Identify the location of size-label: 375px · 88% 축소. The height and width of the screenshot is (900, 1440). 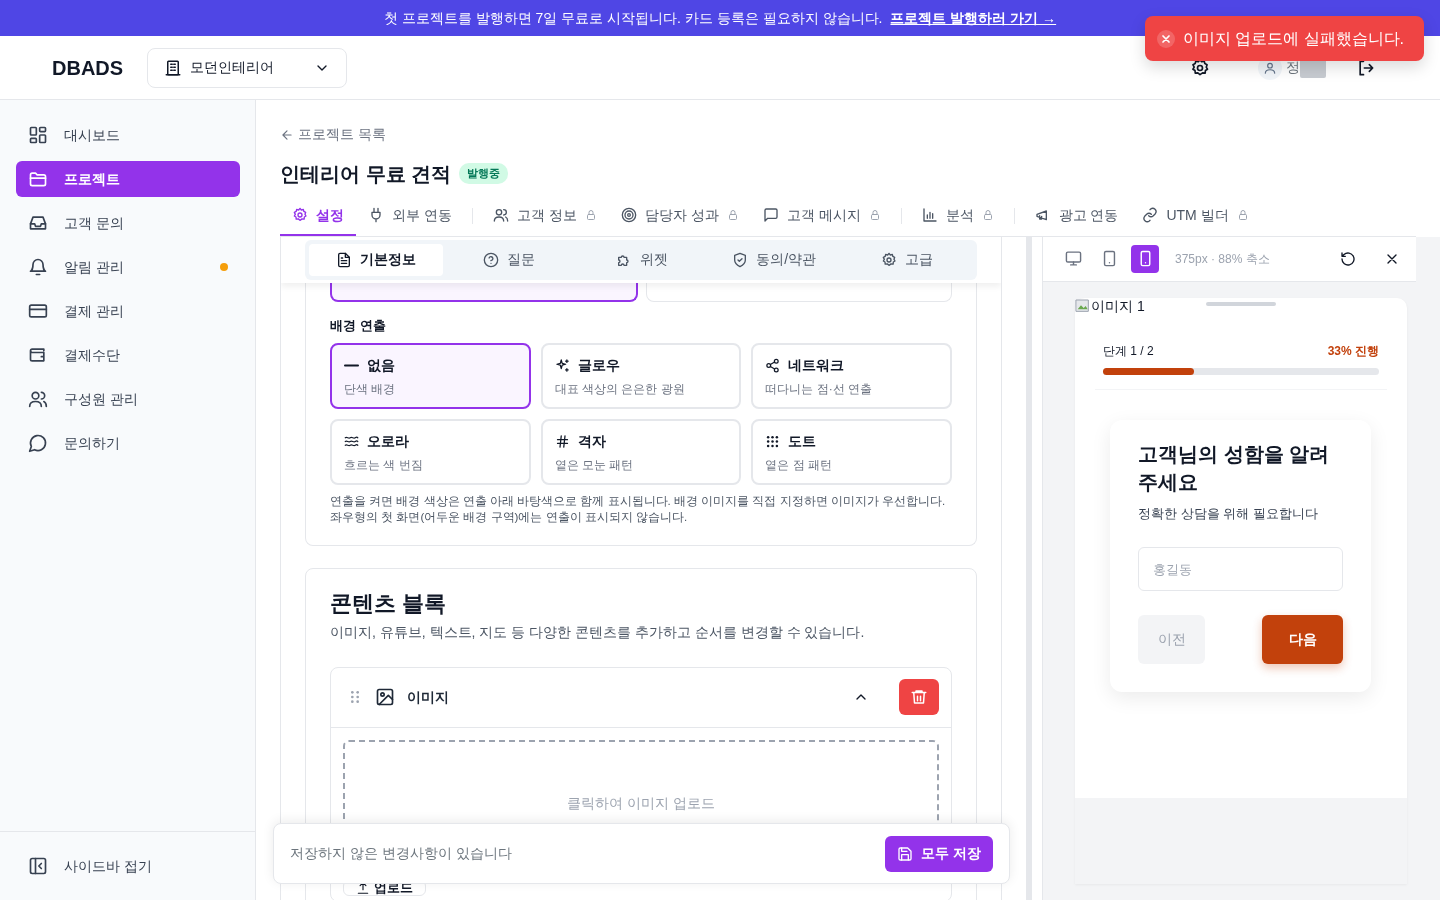
(1222, 259).